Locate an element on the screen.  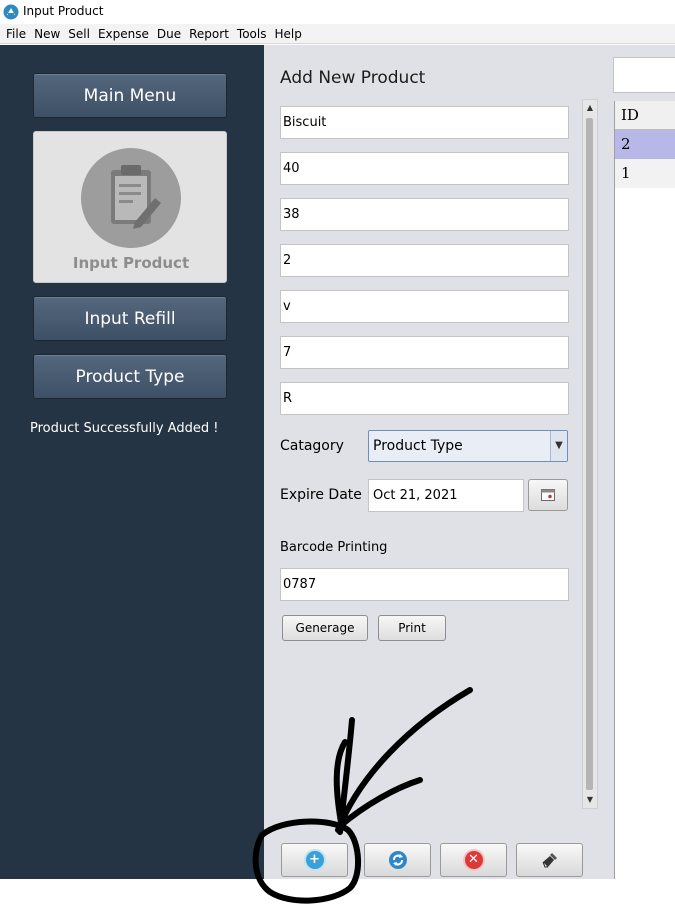
generate-button: Generage is located at coordinates (325, 628).